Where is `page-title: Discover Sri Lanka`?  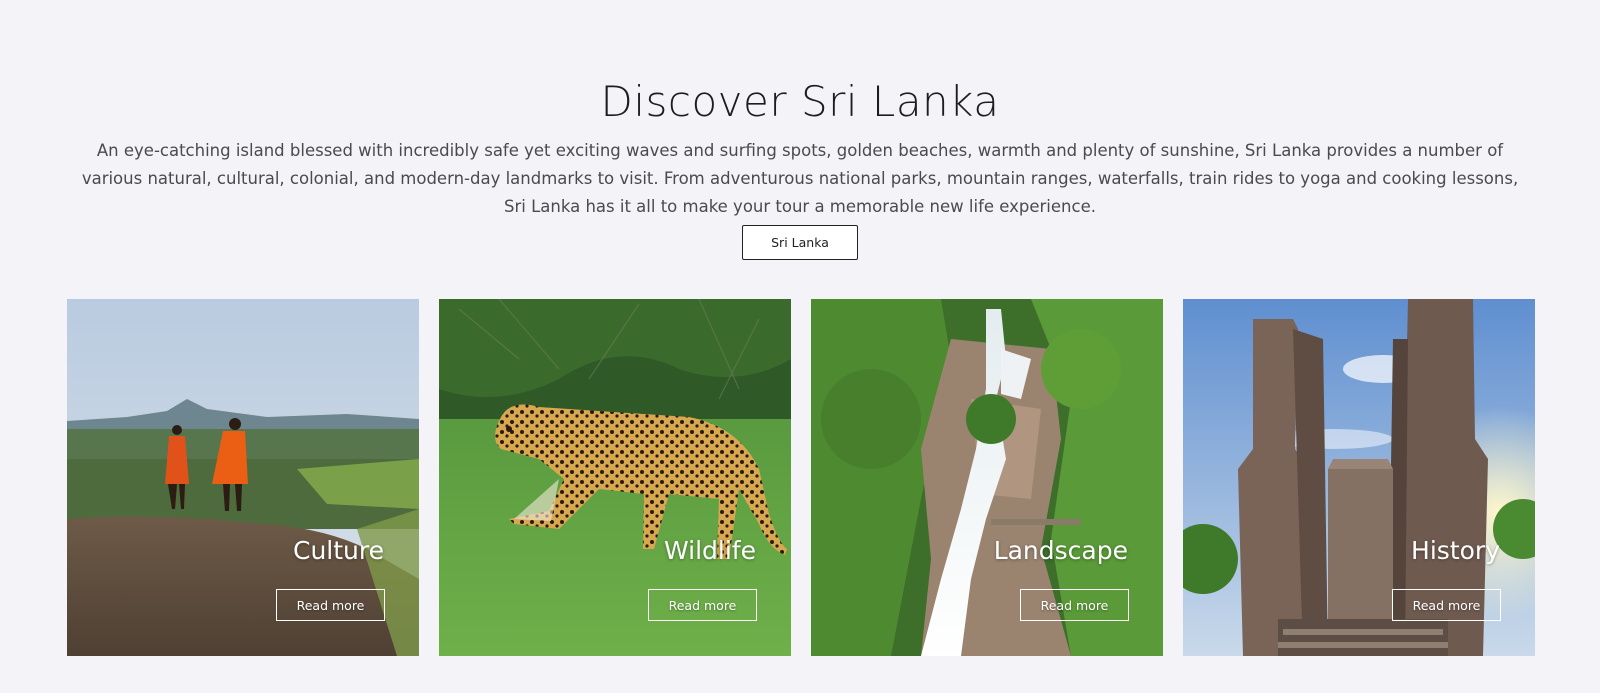
page-title: Discover Sri Lanka is located at coordinates (800, 102).